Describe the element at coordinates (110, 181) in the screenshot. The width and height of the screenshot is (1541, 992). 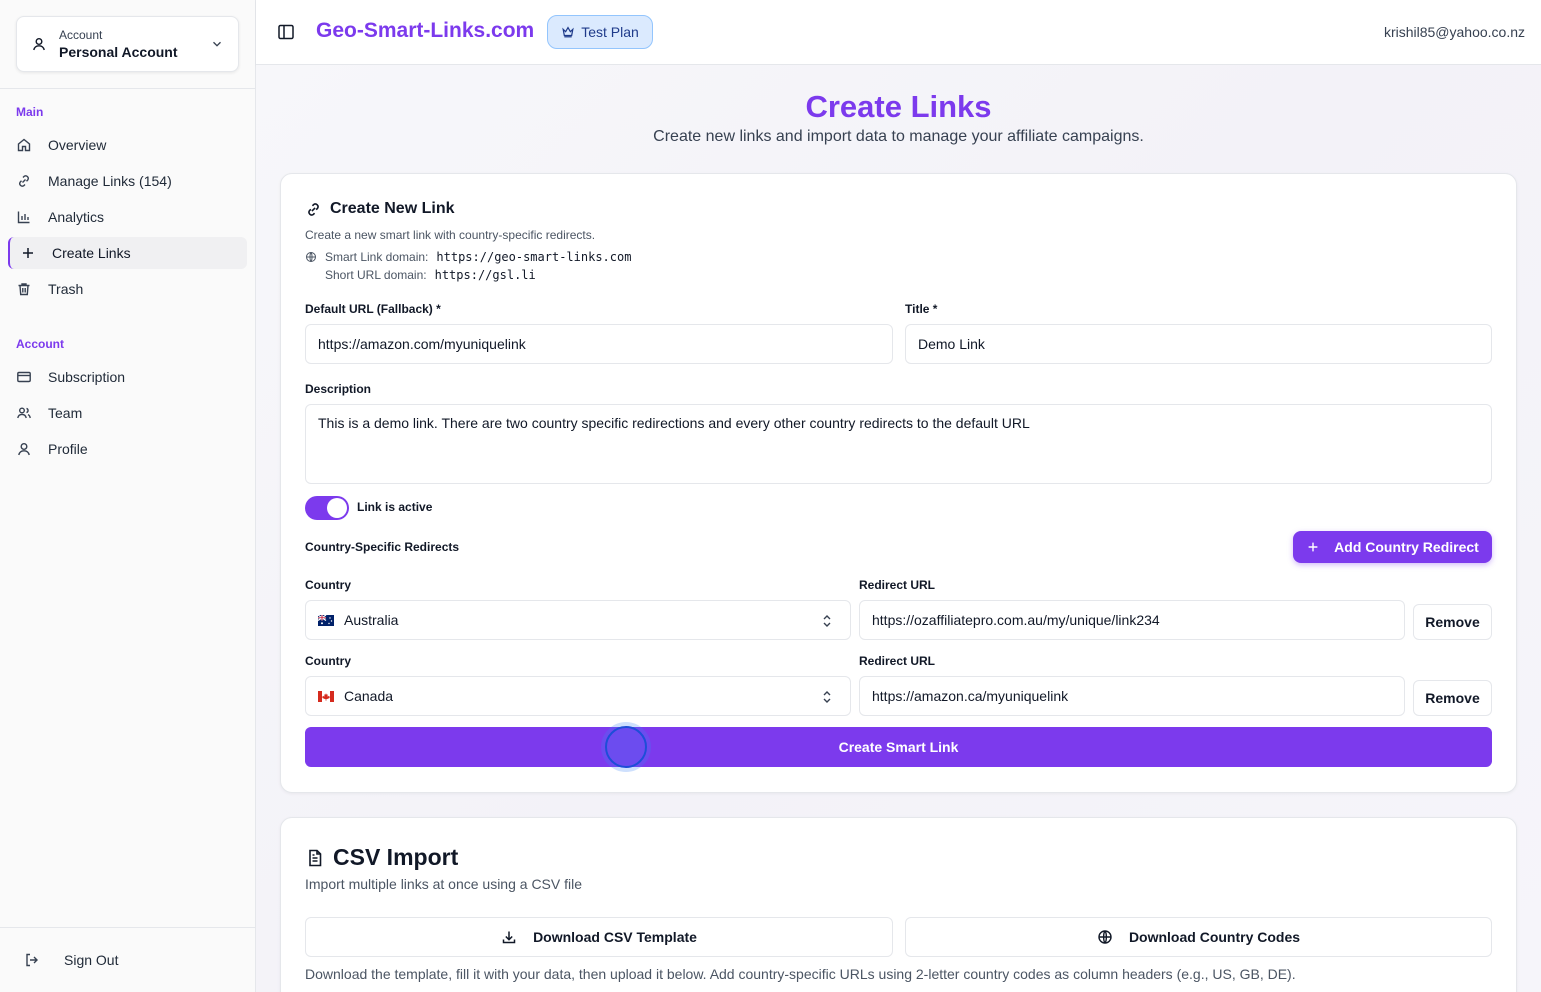
I see `sidebar-item-label: Manage Links (154)` at that location.